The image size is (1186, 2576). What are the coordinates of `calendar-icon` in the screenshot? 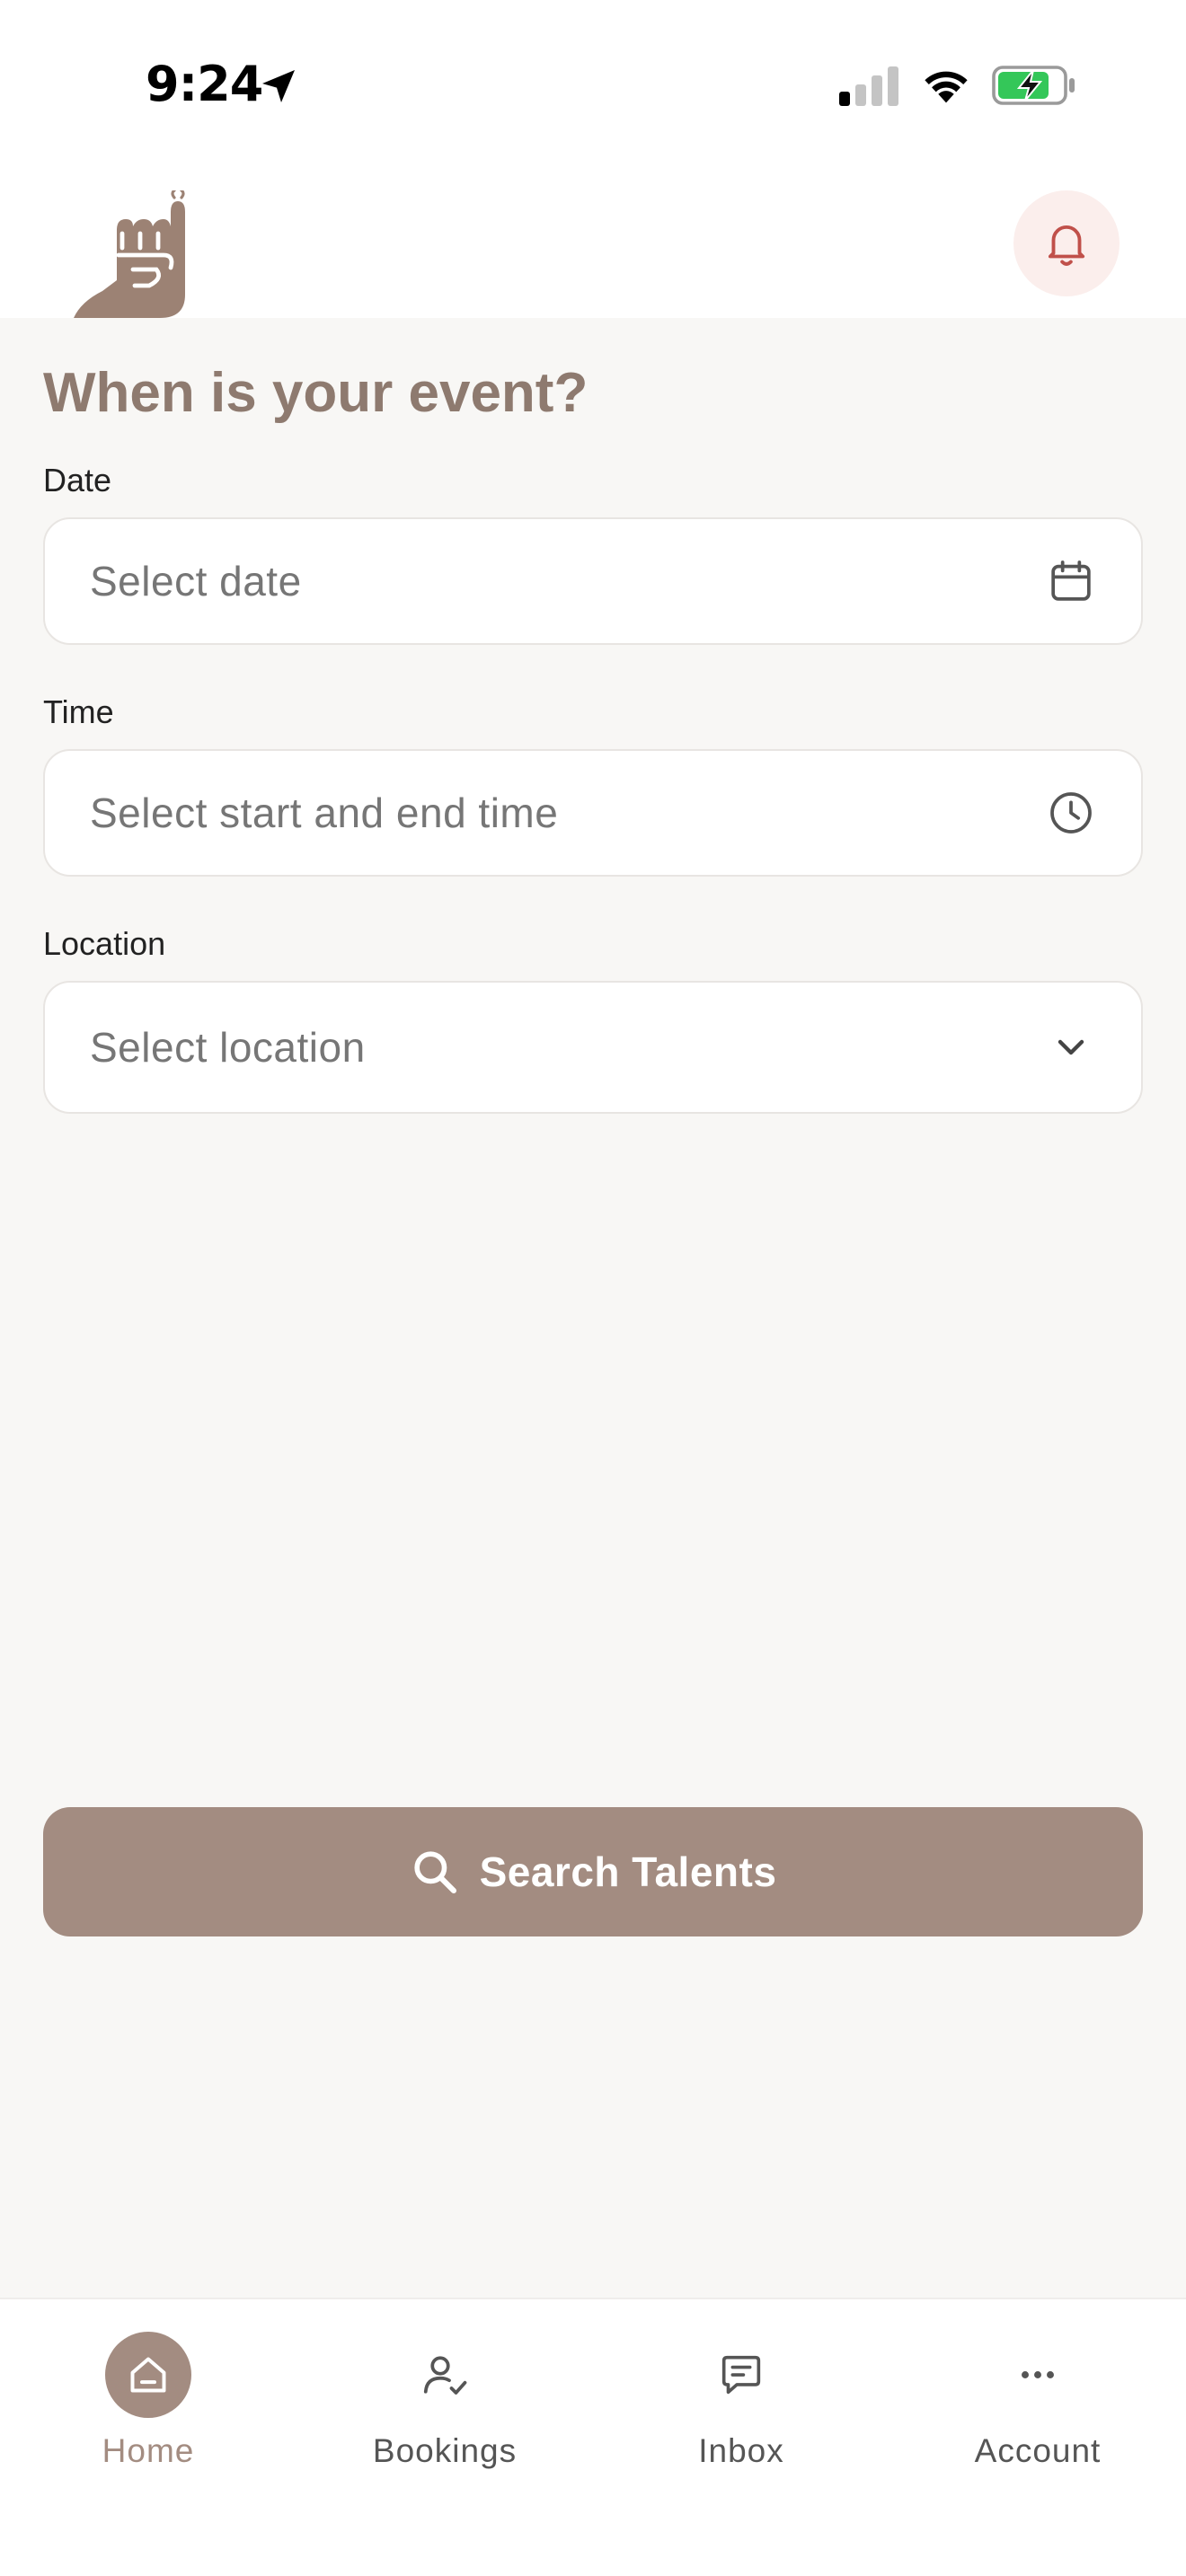 It's located at (1071, 581).